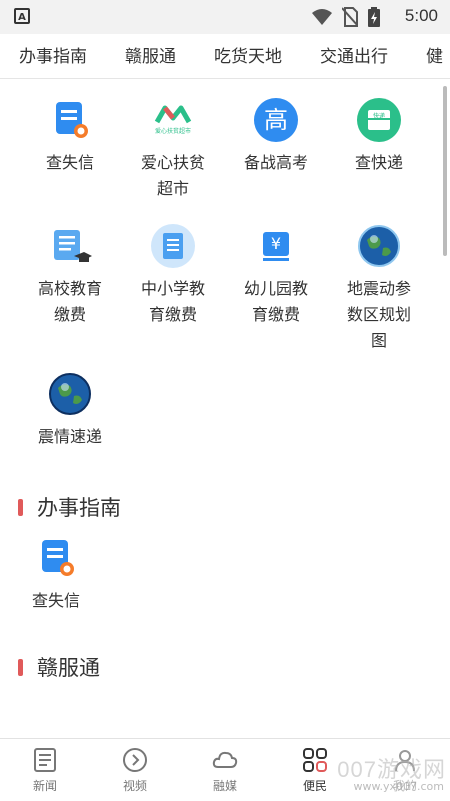 The height and width of the screenshot is (801, 450). What do you see at coordinates (379, 289) in the screenshot?
I see `service-seismic-zoning-map: 地震动参数区规划图` at bounding box center [379, 289].